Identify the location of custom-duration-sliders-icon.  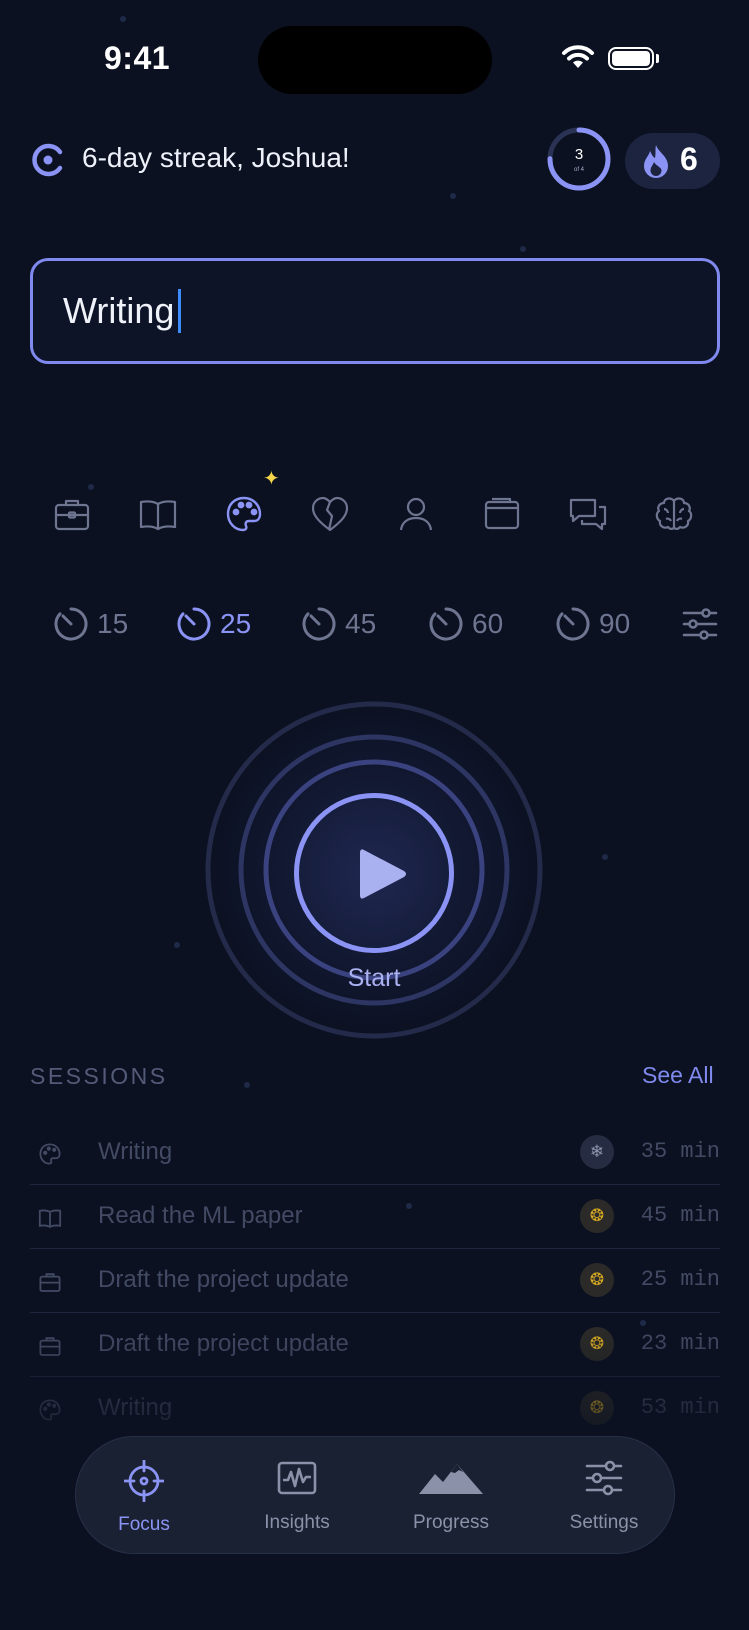
(700, 624).